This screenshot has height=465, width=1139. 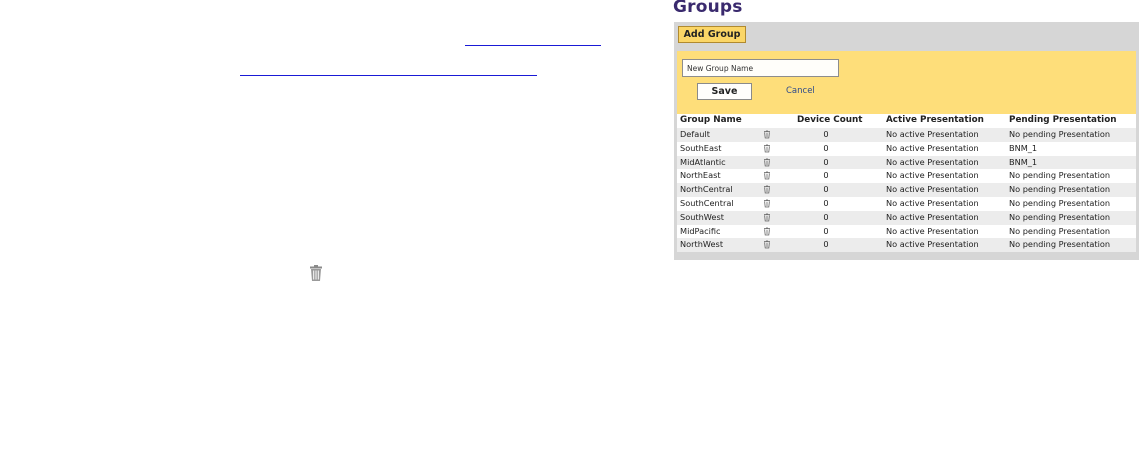 I want to click on group-name-cell: SouthEast, so click(x=700, y=149).